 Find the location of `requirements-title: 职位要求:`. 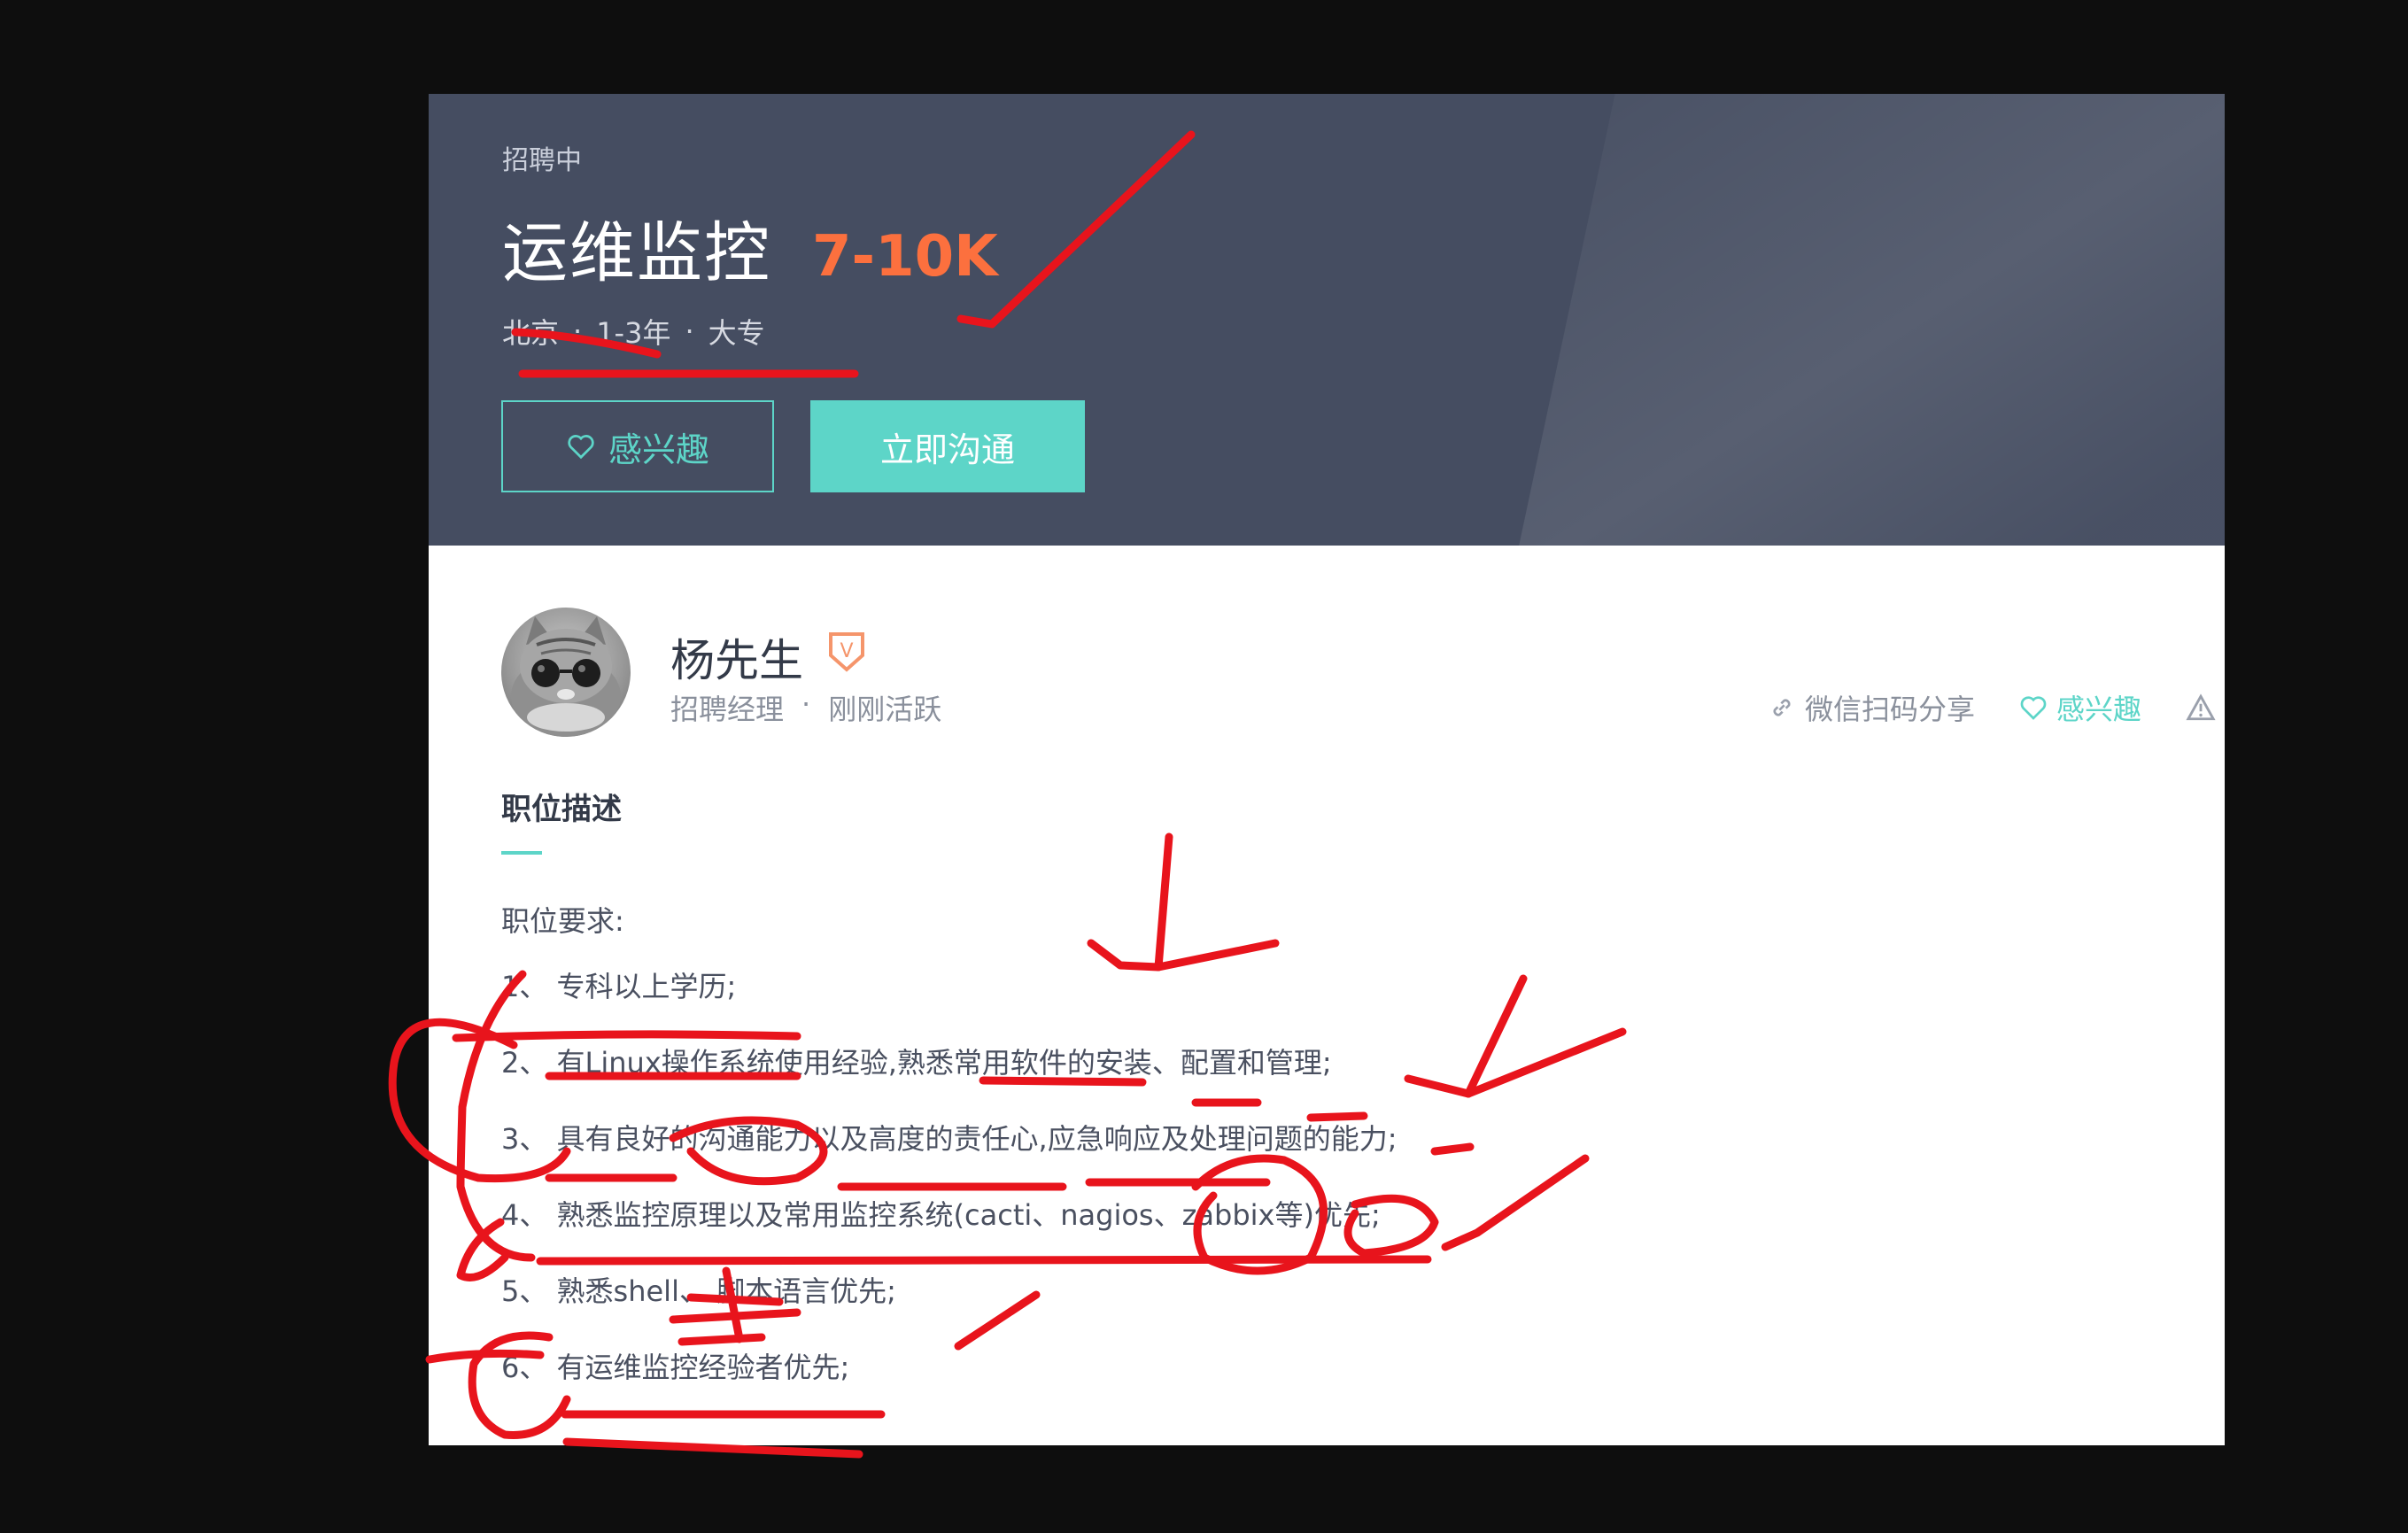

requirements-title: 职位要求: is located at coordinates (562, 921).